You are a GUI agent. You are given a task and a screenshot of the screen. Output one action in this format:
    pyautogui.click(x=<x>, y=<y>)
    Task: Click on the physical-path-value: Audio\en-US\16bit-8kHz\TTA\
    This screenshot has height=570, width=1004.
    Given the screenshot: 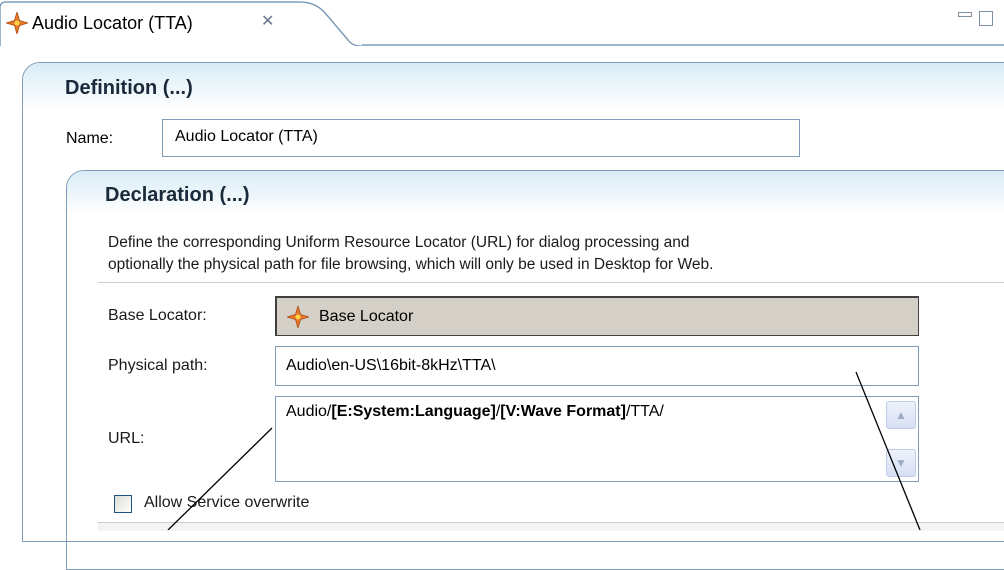 What is the action you would take?
    pyautogui.click(x=391, y=365)
    